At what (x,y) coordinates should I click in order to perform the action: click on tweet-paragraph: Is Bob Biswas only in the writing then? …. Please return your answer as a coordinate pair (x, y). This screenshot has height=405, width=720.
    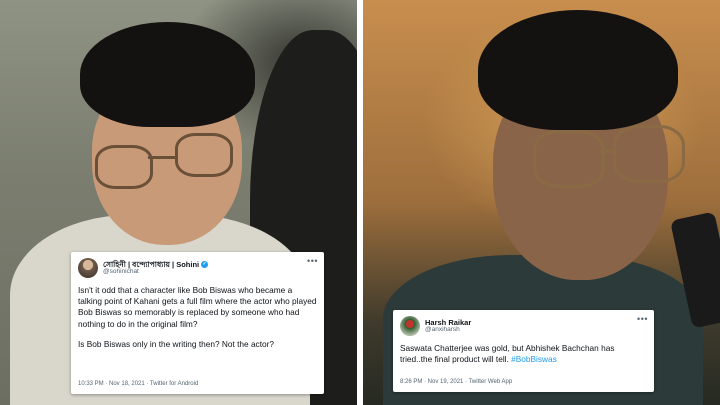
    Looking at the image, I should click on (176, 343).